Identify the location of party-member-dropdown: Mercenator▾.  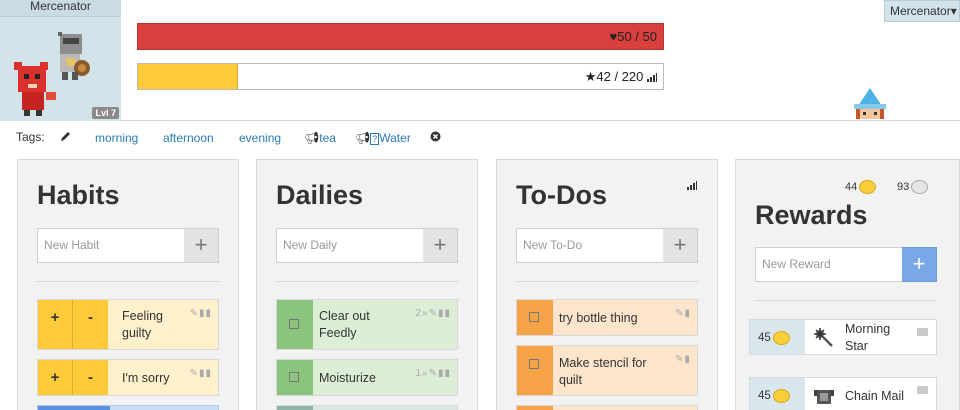
(922, 11).